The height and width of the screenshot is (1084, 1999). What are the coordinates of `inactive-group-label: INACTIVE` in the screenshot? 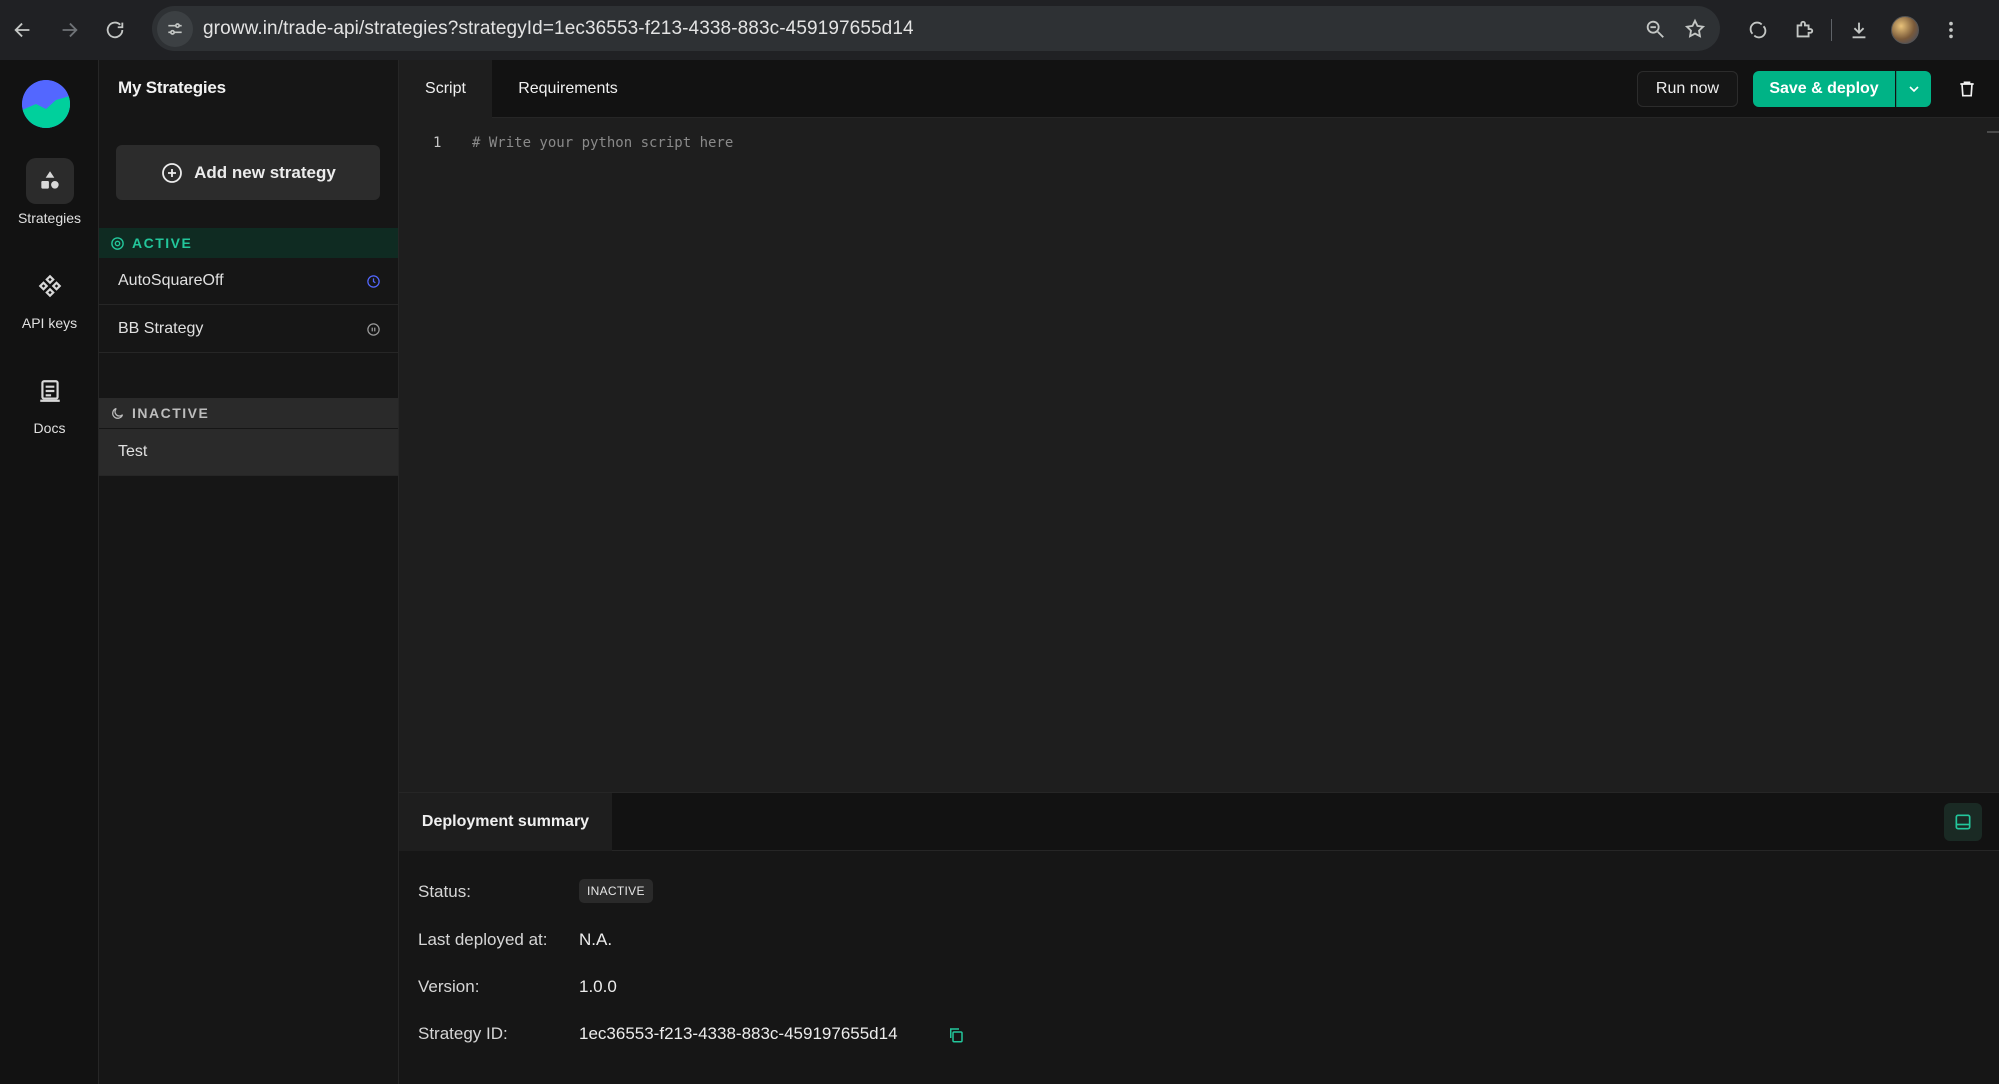 It's located at (171, 413).